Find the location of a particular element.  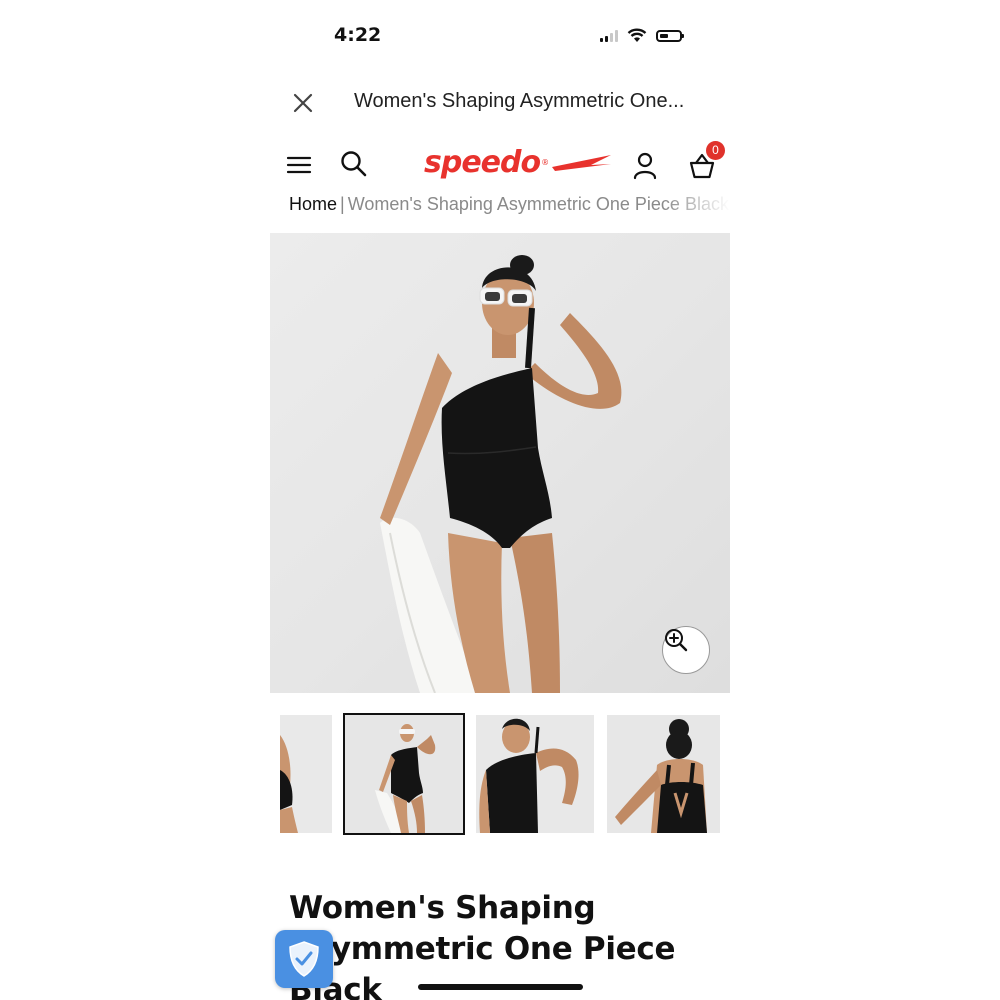

zoom-button is located at coordinates (686, 650).